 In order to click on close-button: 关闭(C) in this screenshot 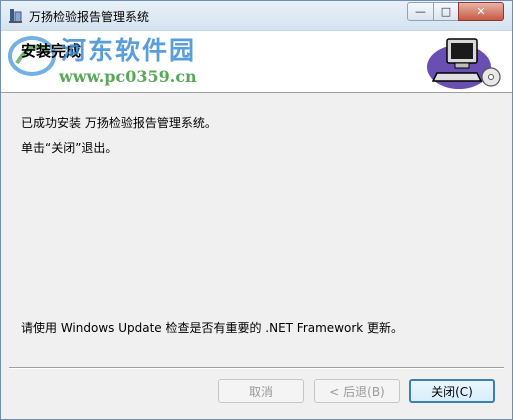, I will do `click(452, 391)`.